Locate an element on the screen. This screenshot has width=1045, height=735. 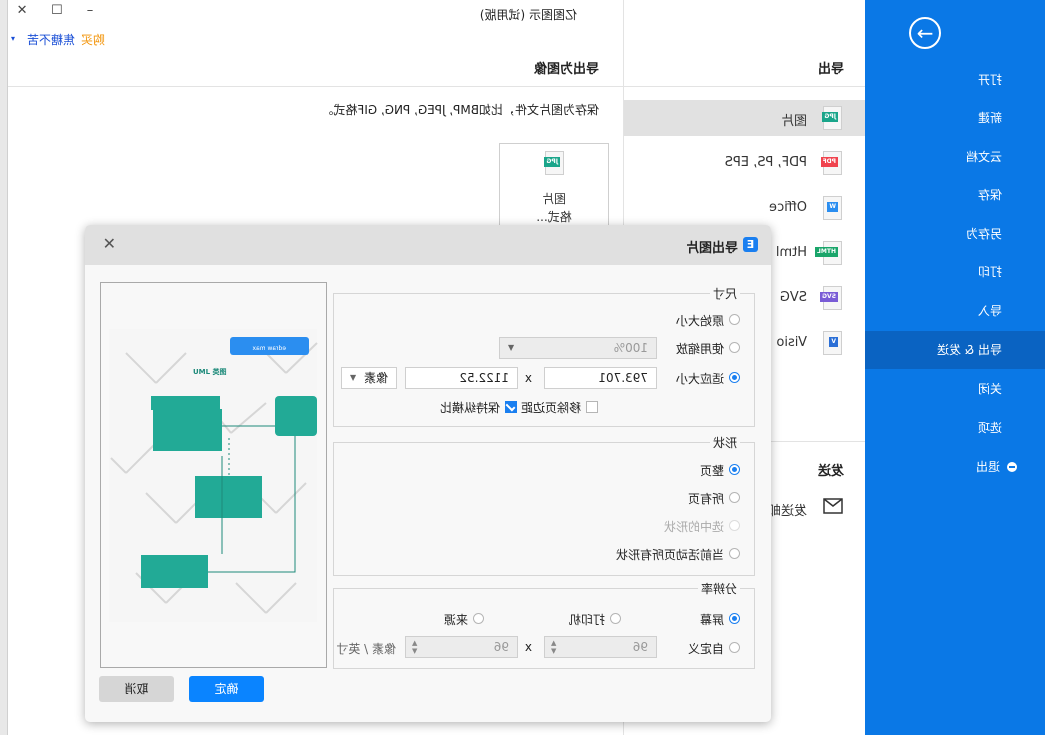
minus-circle-icon is located at coordinates (1012, 467).